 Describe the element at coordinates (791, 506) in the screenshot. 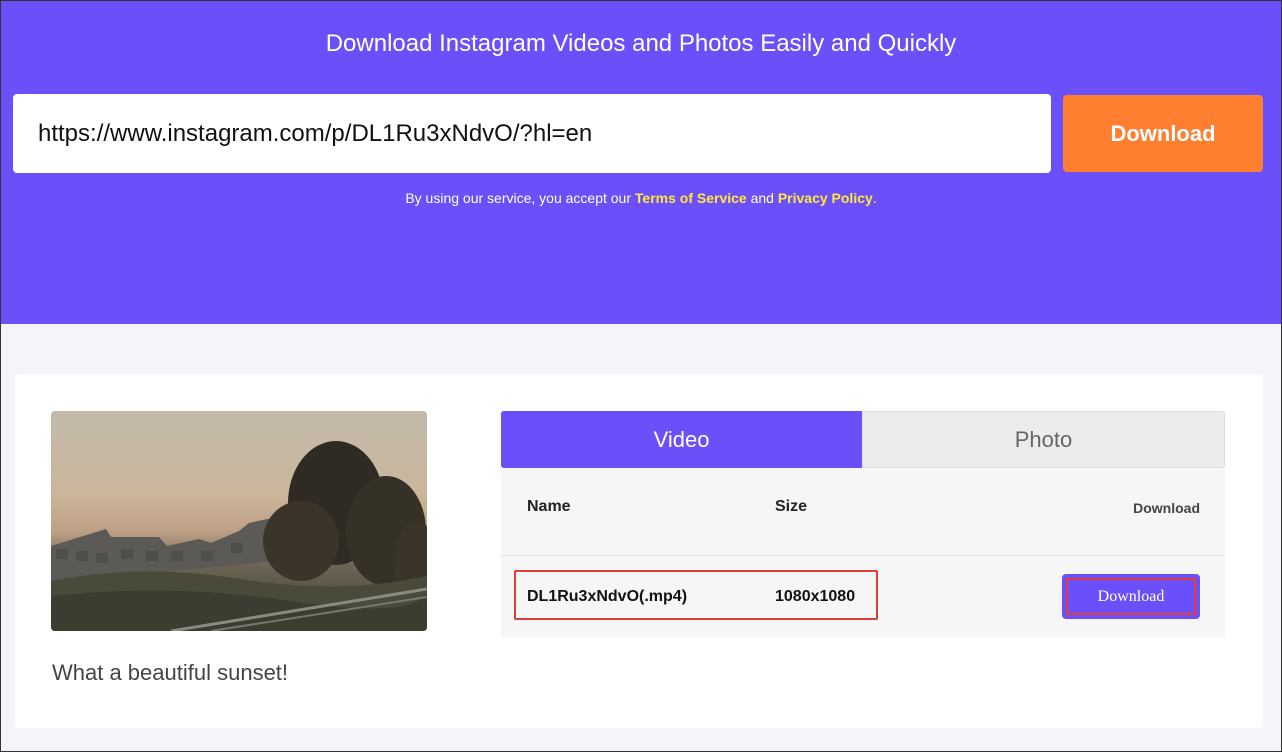

I see `column-header-size: Size` at that location.